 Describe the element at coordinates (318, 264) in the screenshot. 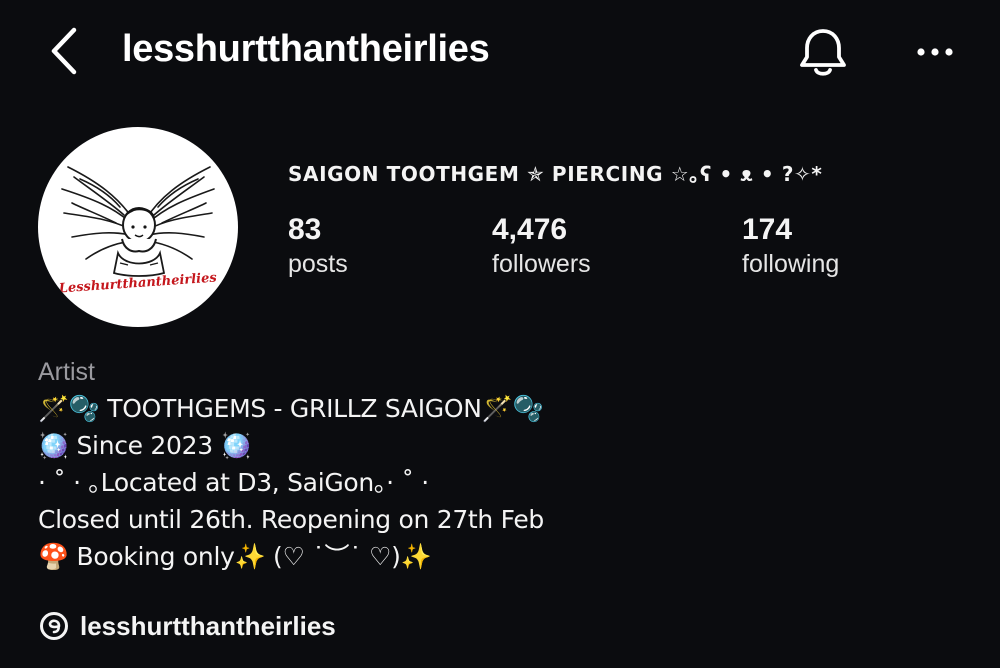

I see `posts-label: posts` at that location.